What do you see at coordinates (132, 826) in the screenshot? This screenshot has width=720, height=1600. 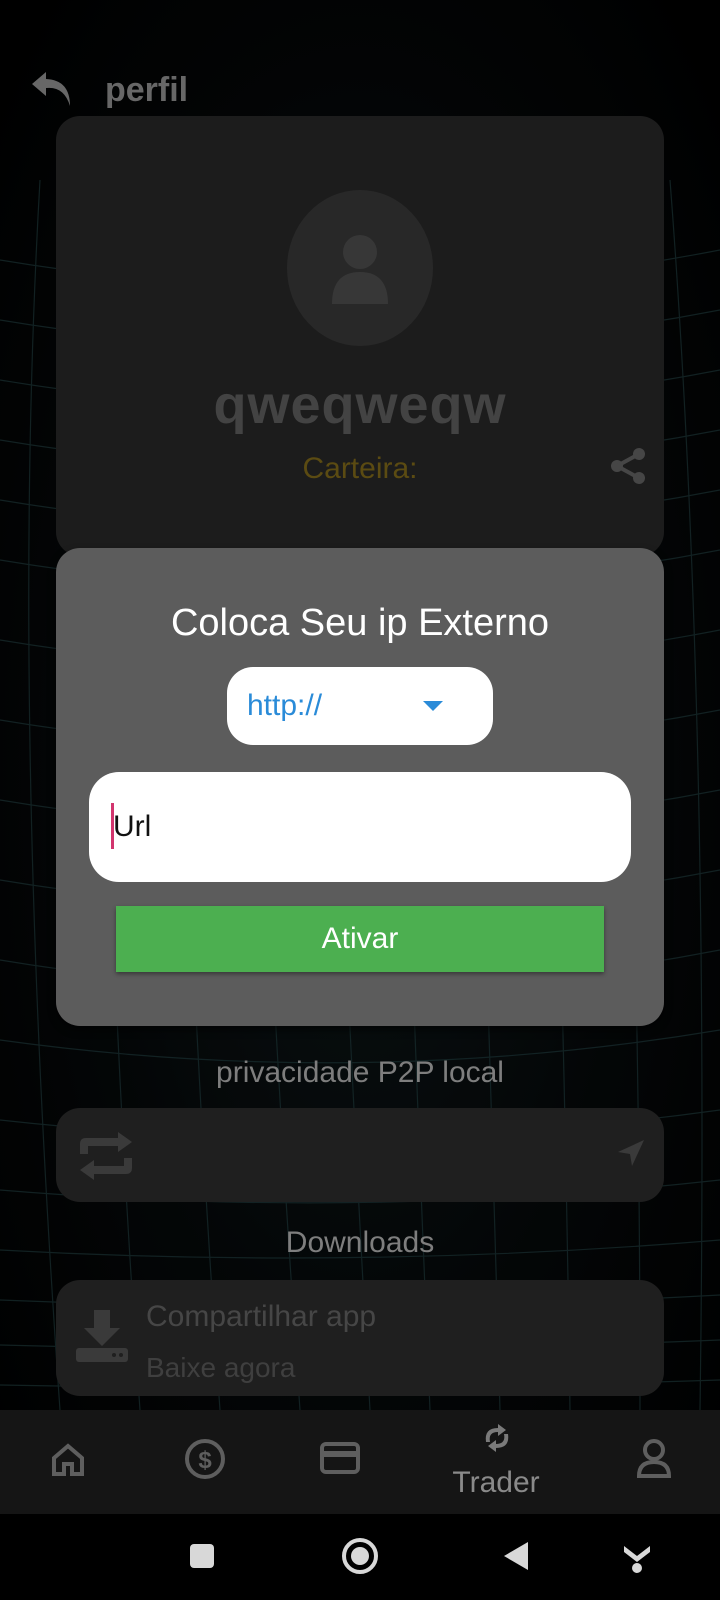 I see `url-placeholder: Url` at bounding box center [132, 826].